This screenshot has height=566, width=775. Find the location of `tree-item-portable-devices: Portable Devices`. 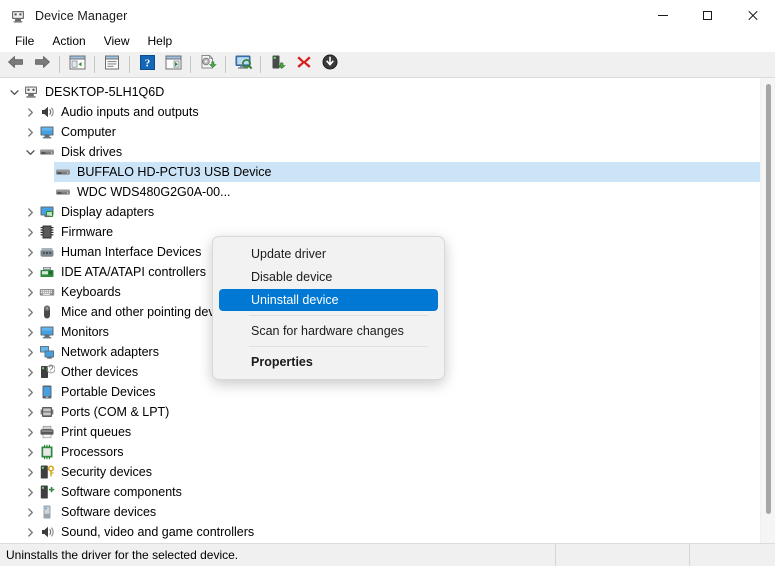

tree-item-portable-devices: Portable Devices is located at coordinates (380, 392).